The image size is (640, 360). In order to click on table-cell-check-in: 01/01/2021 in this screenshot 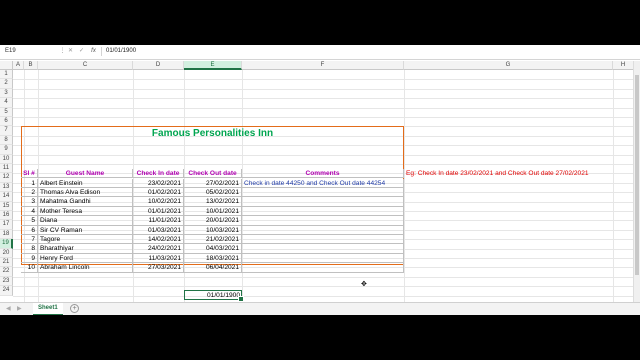, I will do `click(158, 211)`.